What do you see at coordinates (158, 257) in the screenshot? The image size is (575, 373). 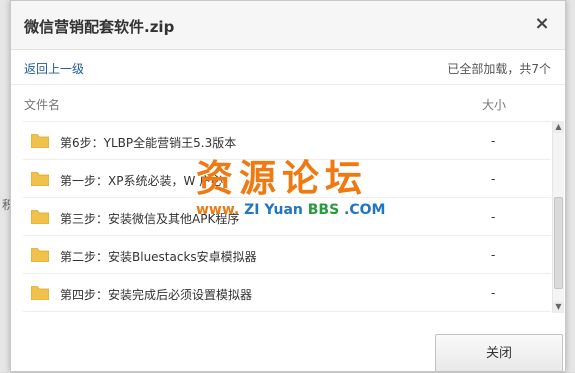 I see `file-name: 第二步：安装Bluestacks安卓模拟器` at bounding box center [158, 257].